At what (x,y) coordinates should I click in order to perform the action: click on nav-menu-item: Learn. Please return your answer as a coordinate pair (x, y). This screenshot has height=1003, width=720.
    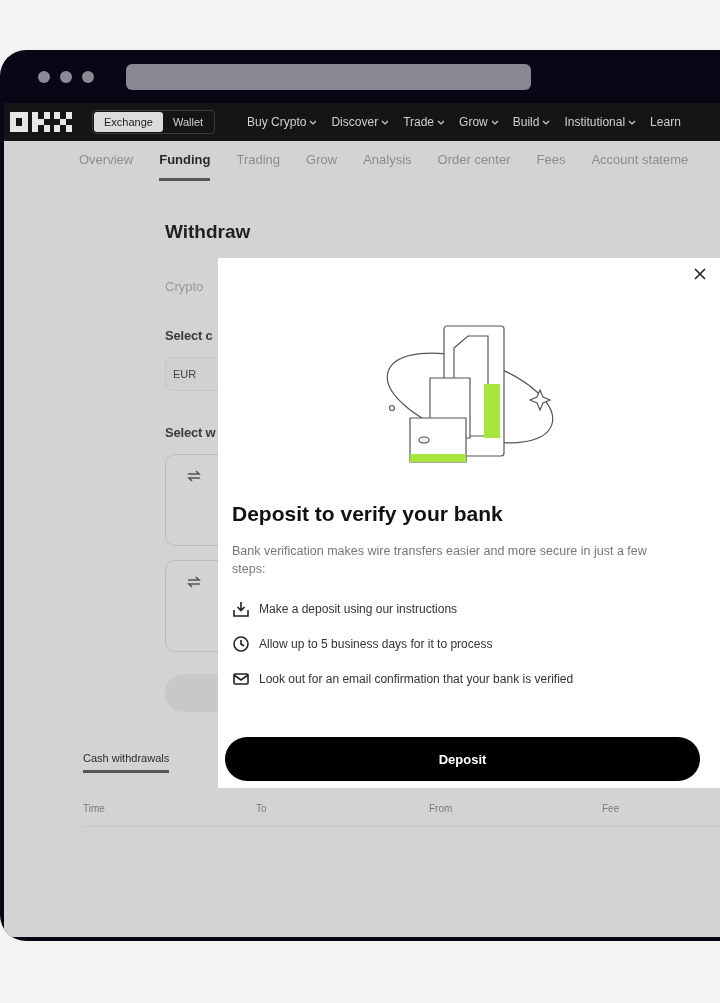
    Looking at the image, I should click on (665, 122).